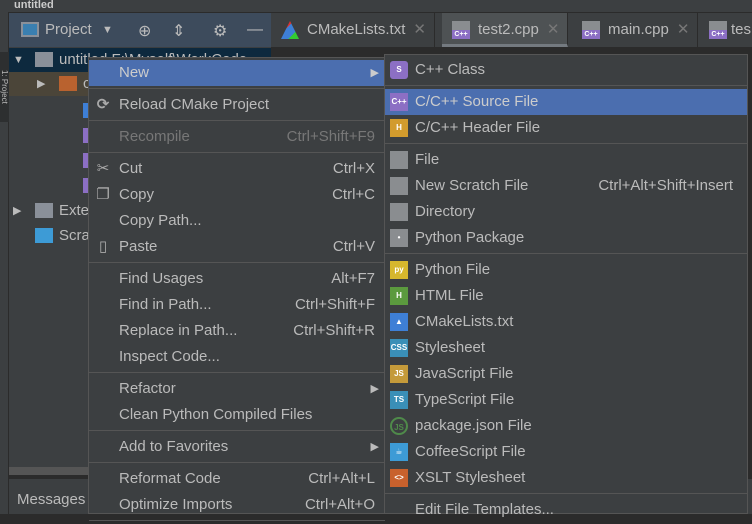 The width and height of the screenshot is (752, 524). I want to click on locate-icon: ⊕, so click(144, 31).